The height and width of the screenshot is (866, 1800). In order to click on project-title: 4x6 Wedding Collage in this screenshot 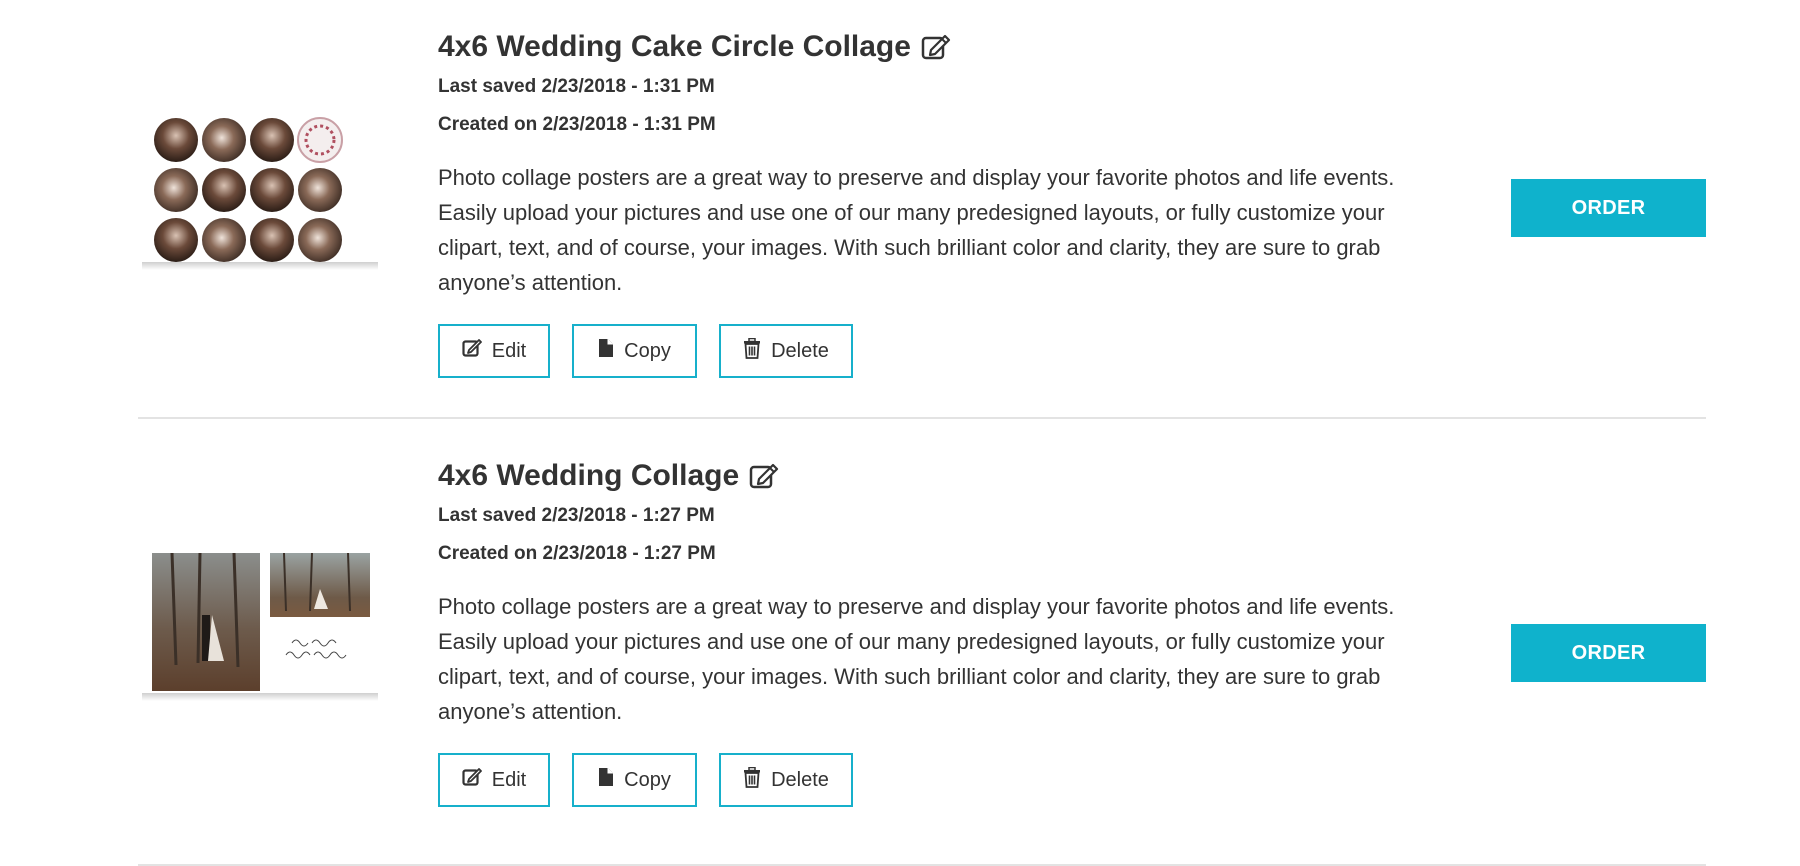, I will do `click(589, 475)`.